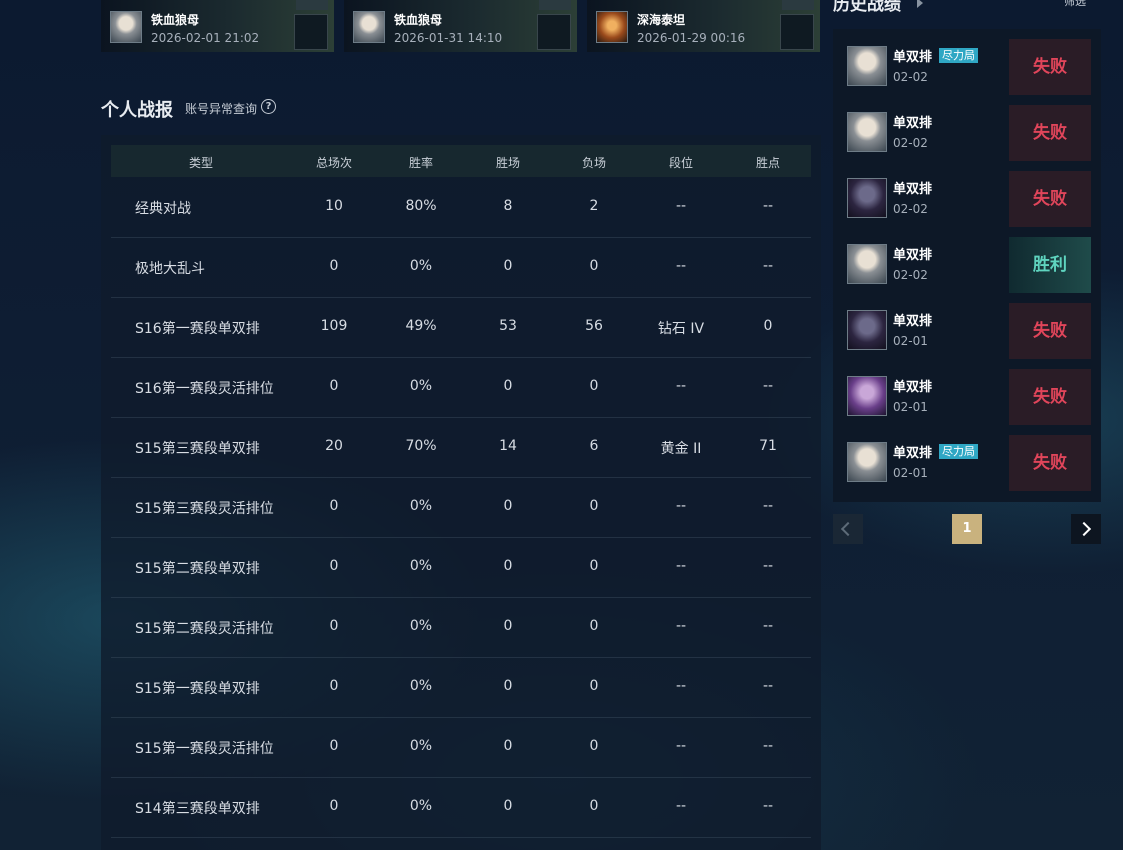 The height and width of the screenshot is (850, 1123). I want to click on table-row: S16第一赛段单双排 109 49% 53 56 钻石 IV 0, so click(461, 327).